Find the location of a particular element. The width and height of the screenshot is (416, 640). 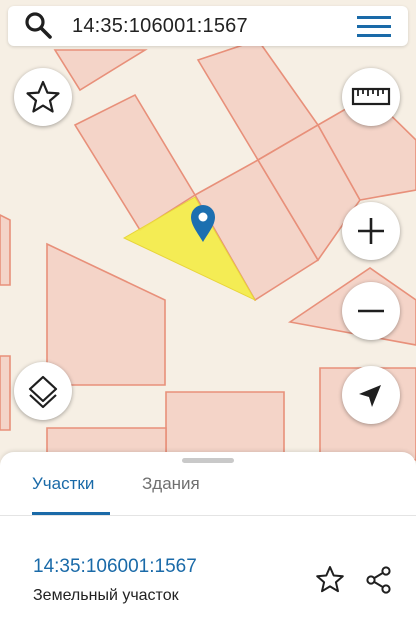

search-bar: 14:35:106001:1567 is located at coordinates (208, 26).